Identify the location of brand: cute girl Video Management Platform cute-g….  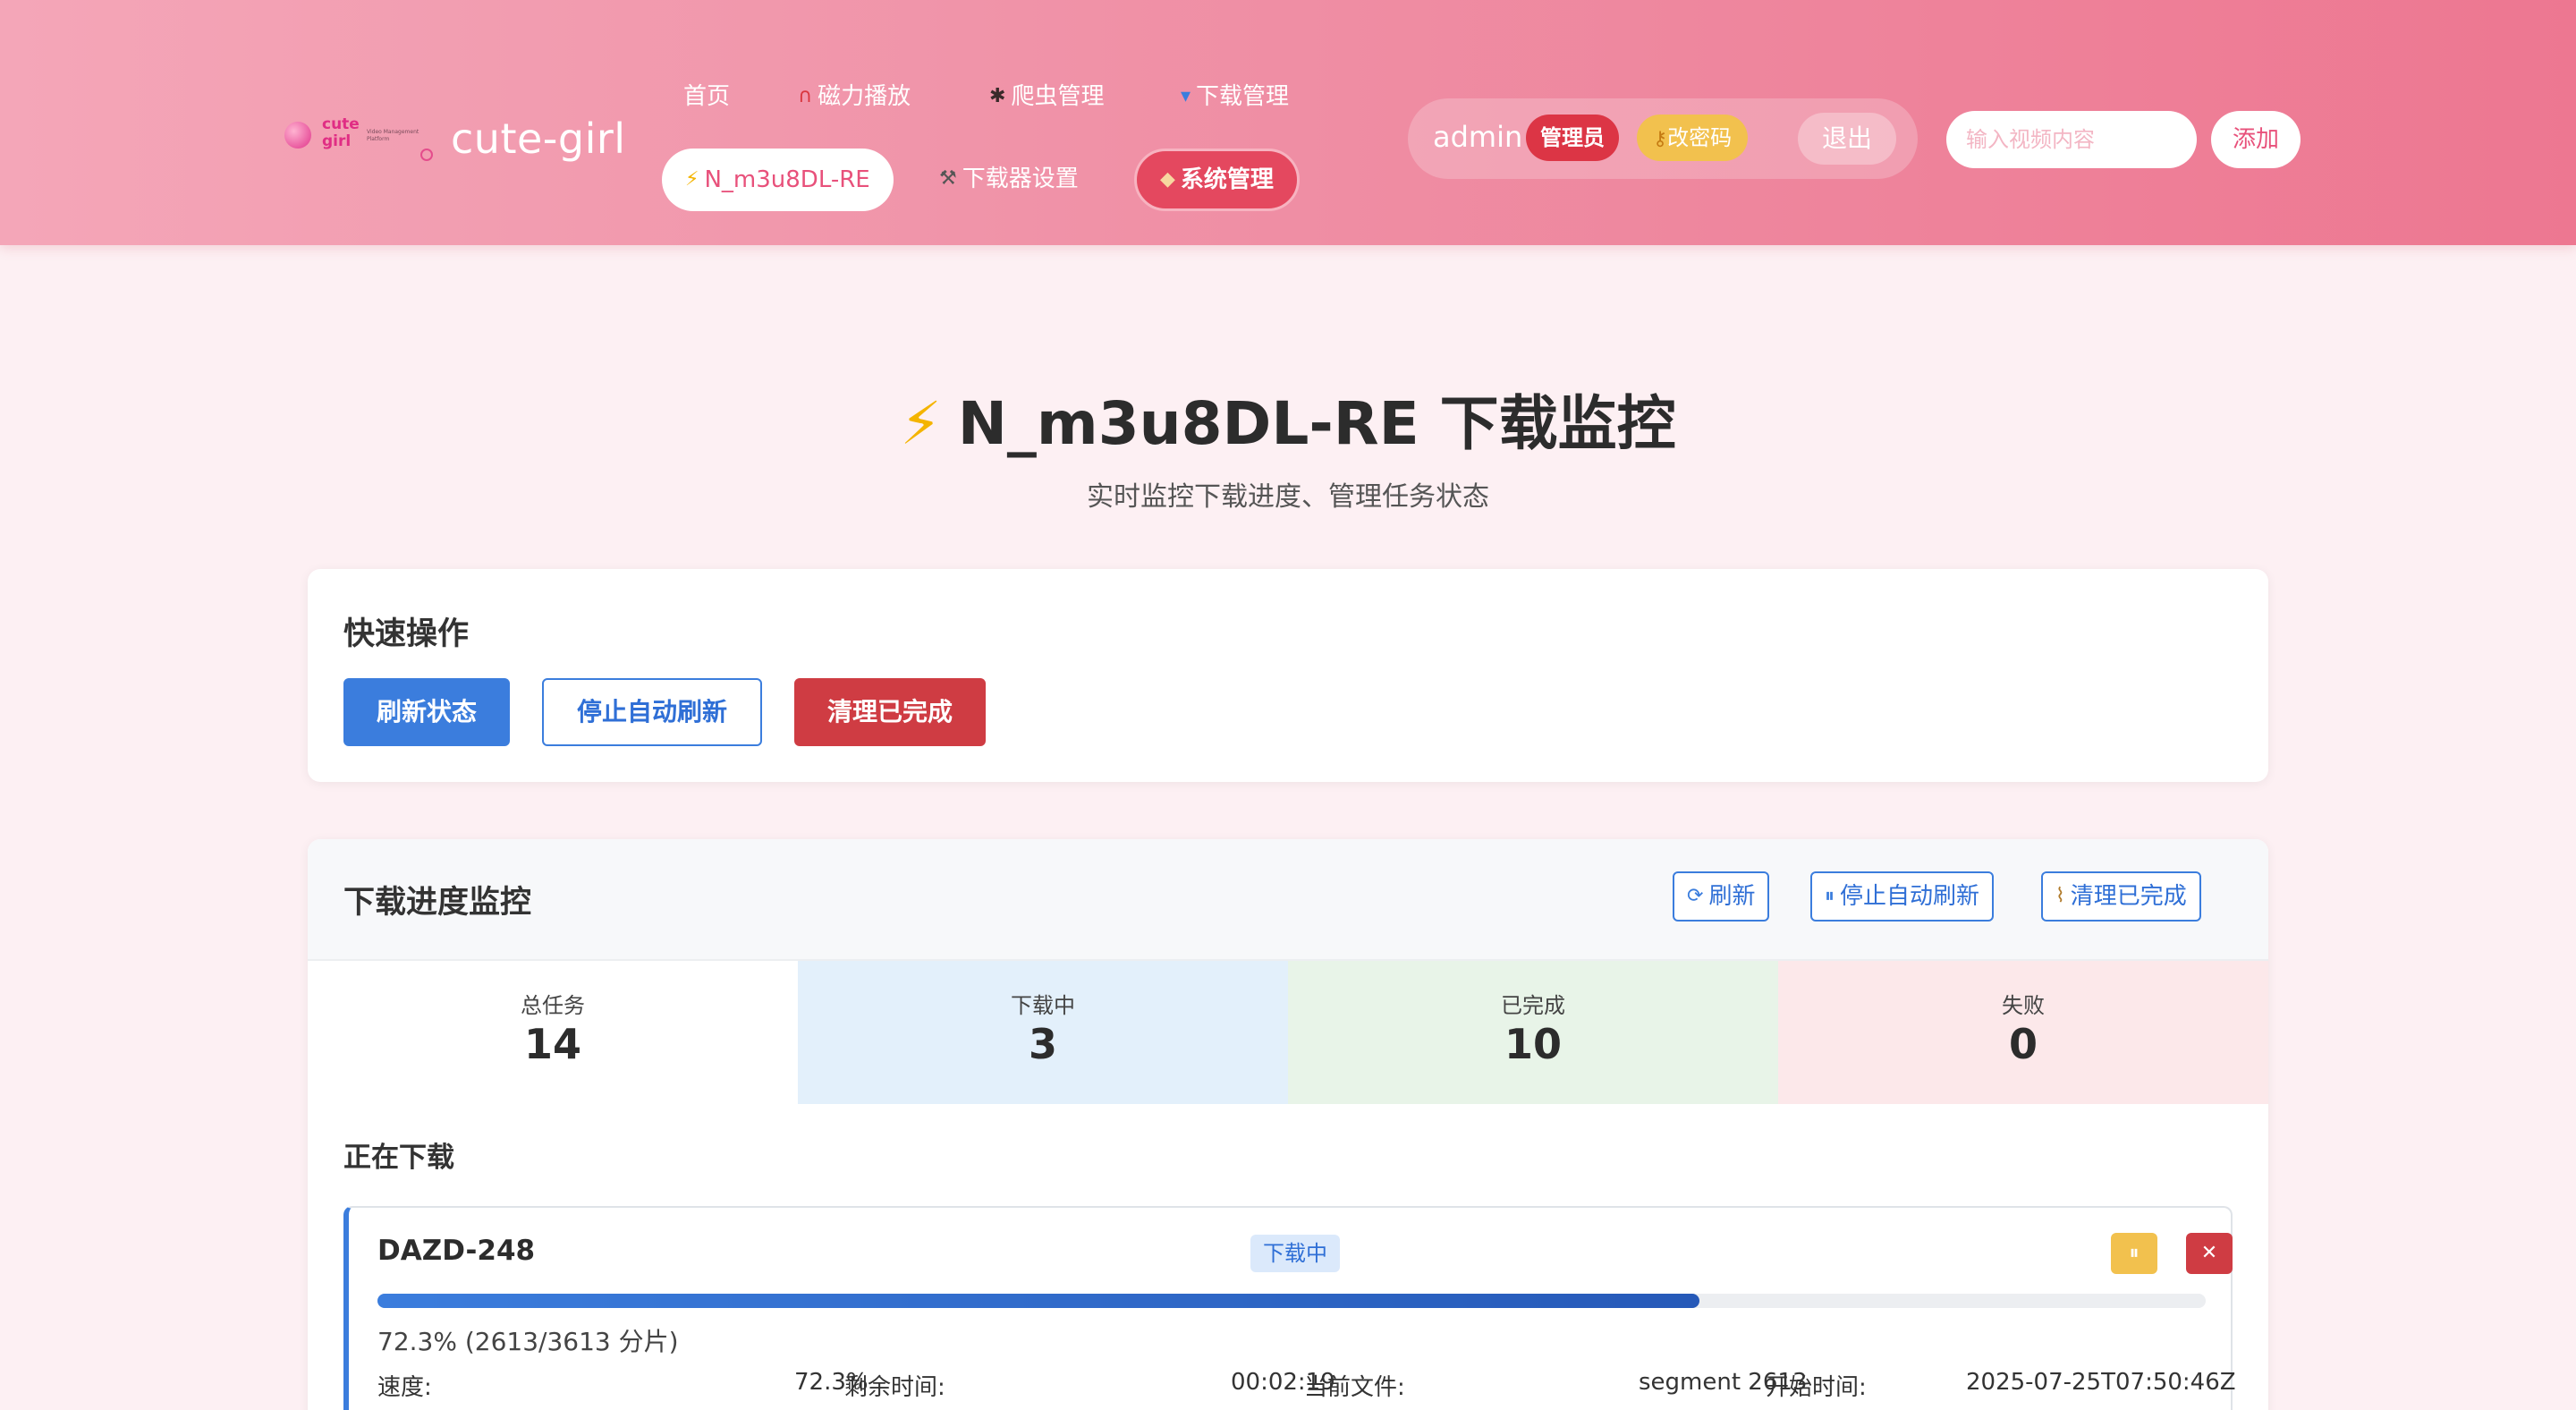
(451, 138).